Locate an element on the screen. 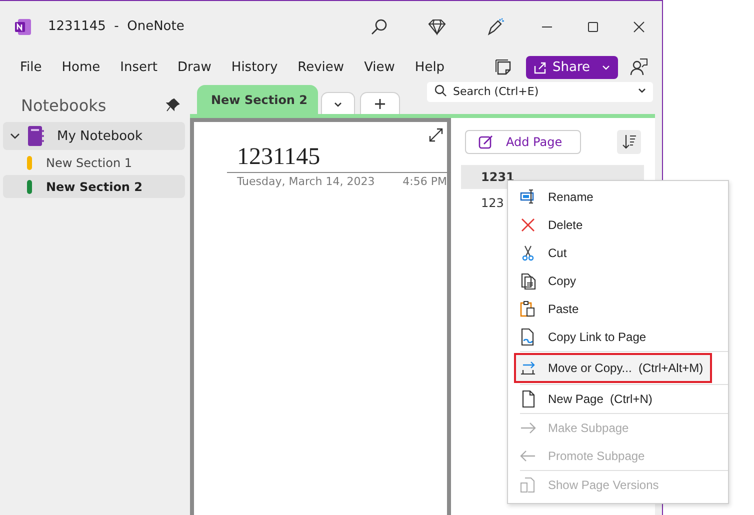  page-time: 4:56 PM is located at coordinates (424, 181).